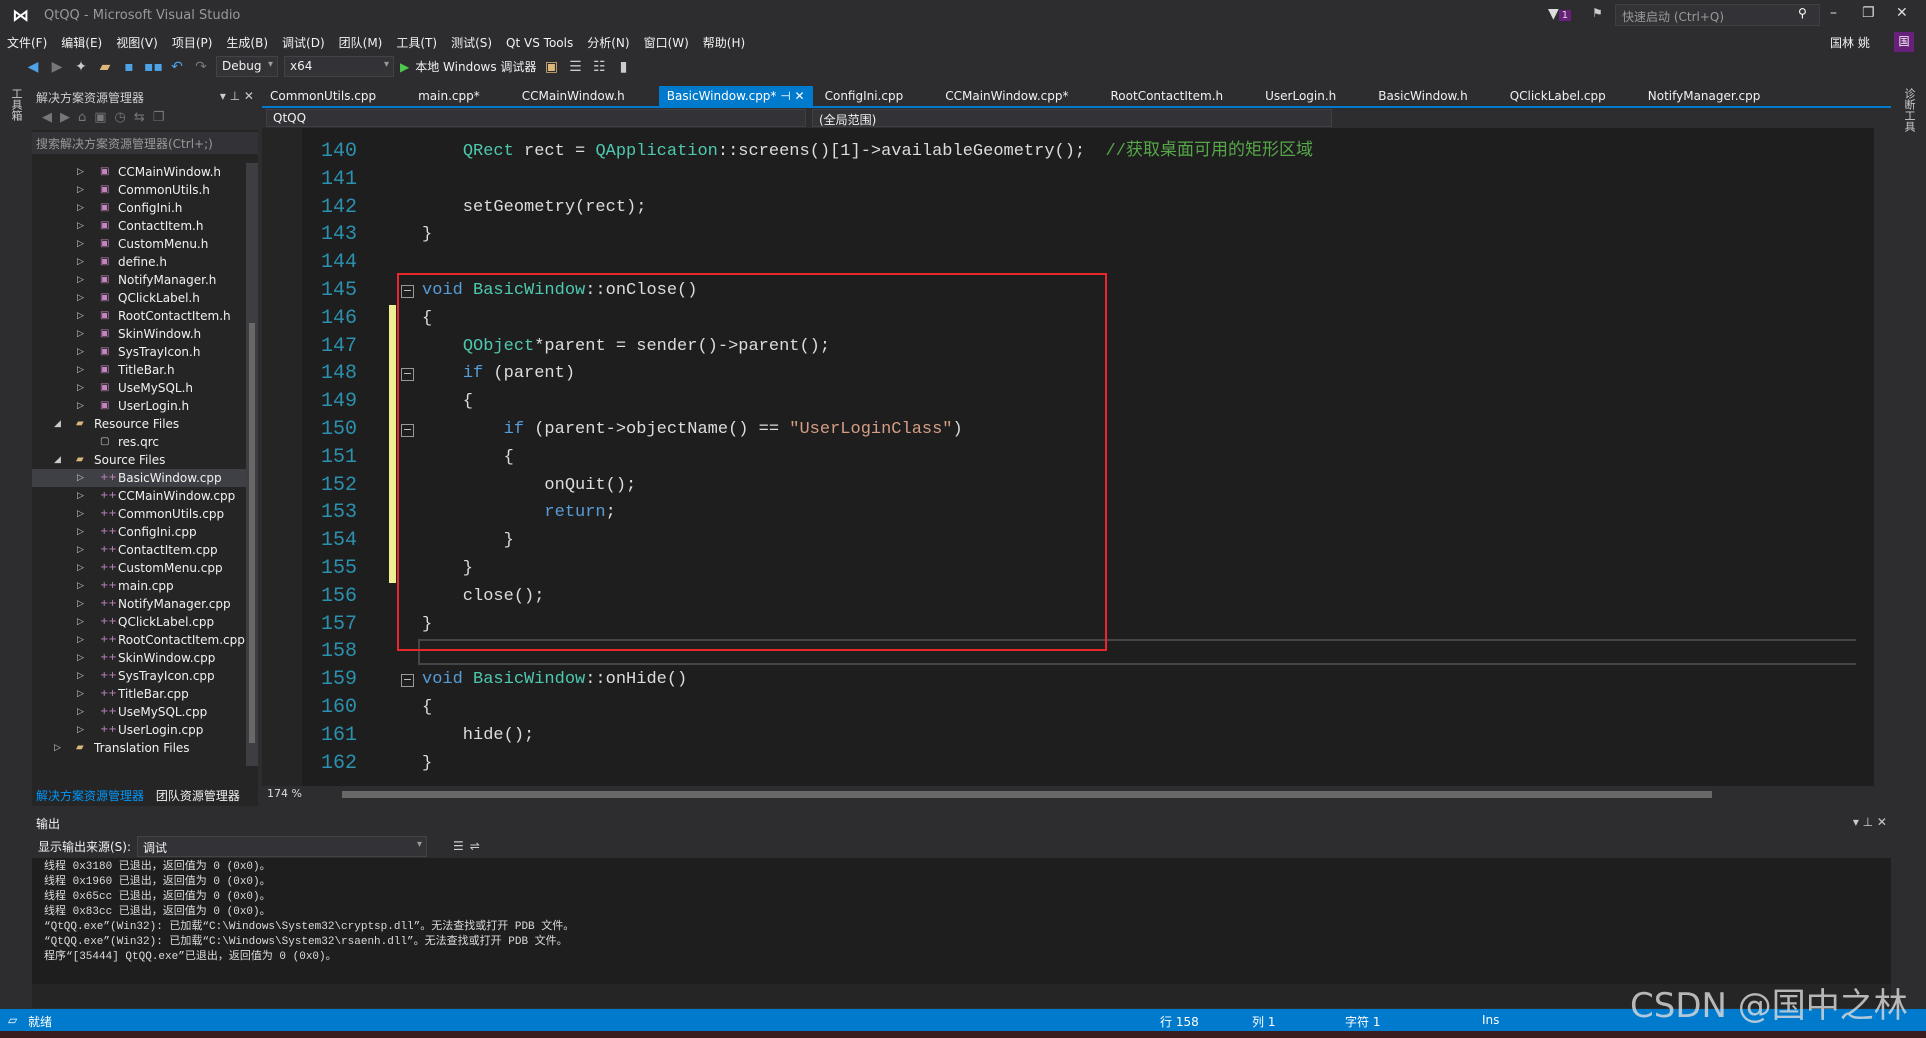 The image size is (1926, 1038). Describe the element at coordinates (1027, 794) in the screenshot. I see `scroll-thumb` at that location.